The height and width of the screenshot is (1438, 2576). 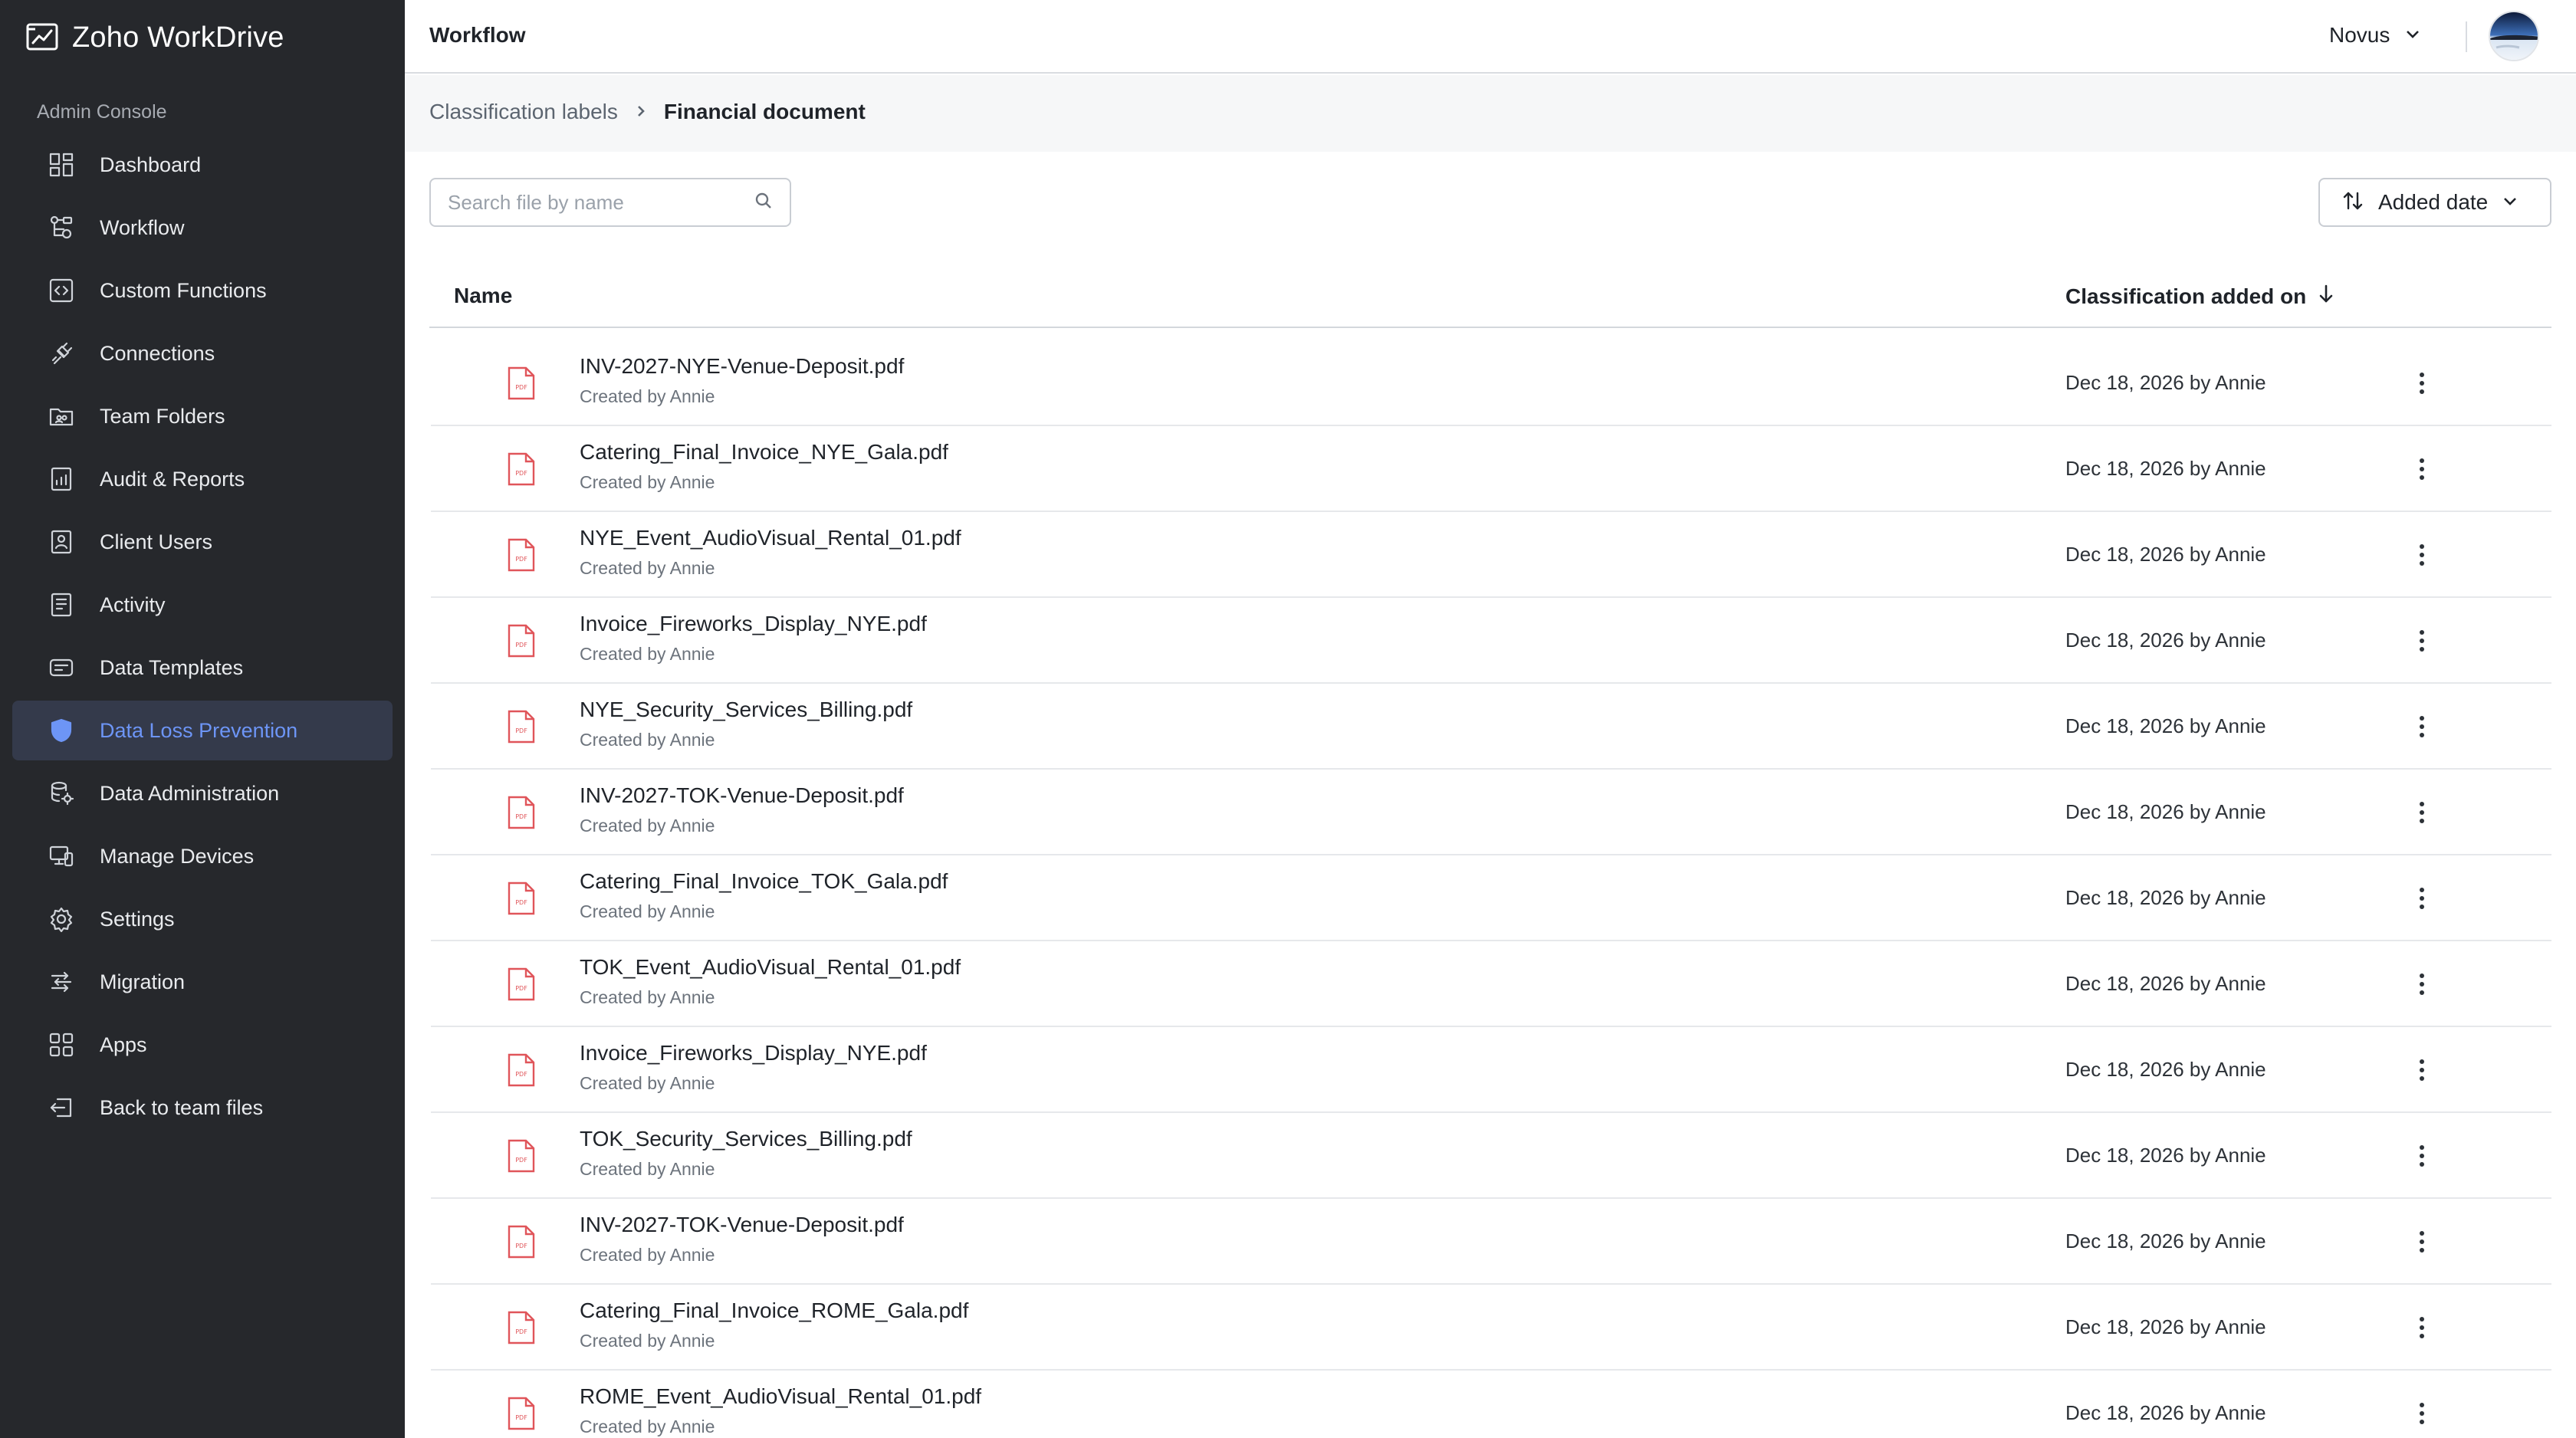 What do you see at coordinates (202, 982) in the screenshot?
I see `sidebar-item-migration: Migration` at bounding box center [202, 982].